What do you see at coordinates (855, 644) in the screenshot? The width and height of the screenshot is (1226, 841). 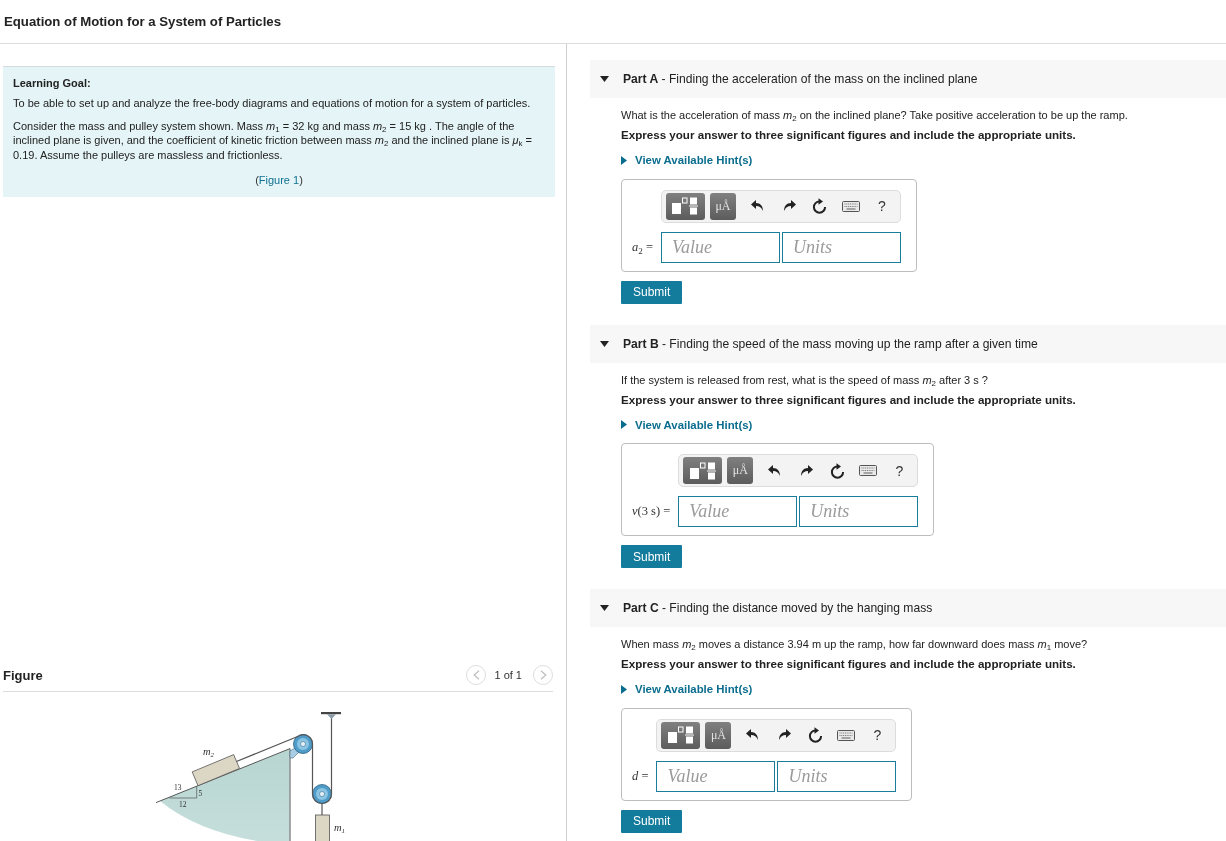 I see `question-text: When mass m$_{2}$ moves a distance 3.94 m up the ramp, how far downward does mass m$_{1}$ move?` at bounding box center [855, 644].